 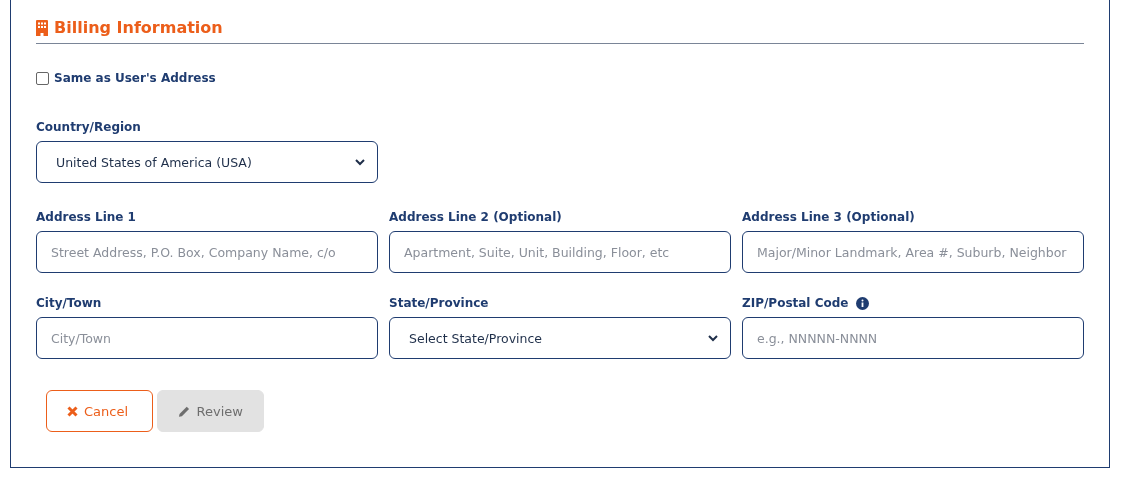 I want to click on input-field: Apartment, Suite, Unit, Building, Floor, etc, so click(x=560, y=252).